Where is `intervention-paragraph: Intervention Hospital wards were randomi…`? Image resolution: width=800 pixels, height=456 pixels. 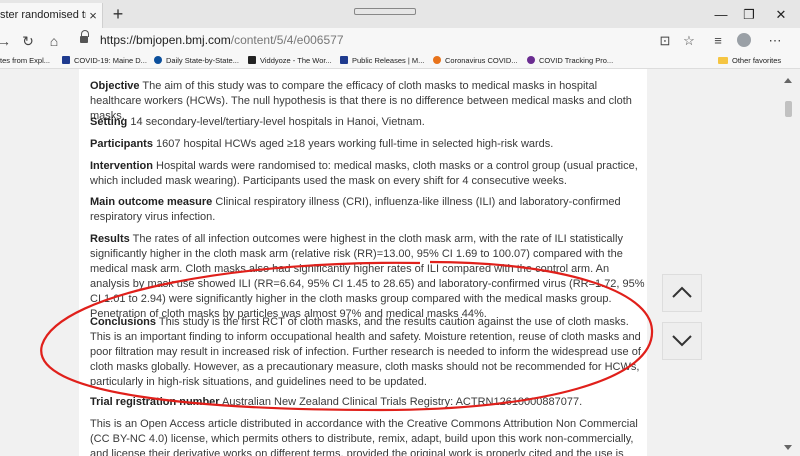
intervention-paragraph: Intervention Hospital wards were randomi… is located at coordinates (367, 174).